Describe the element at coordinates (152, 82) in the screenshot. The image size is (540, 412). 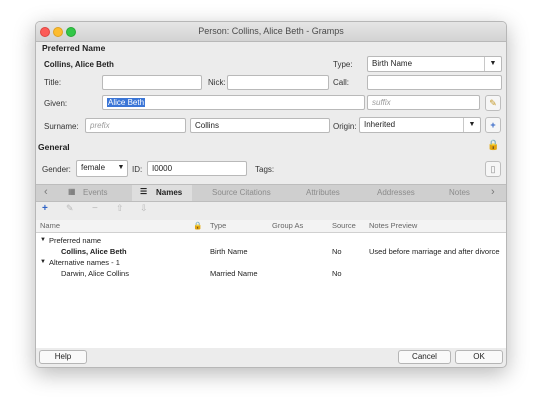
I see `title-field` at that location.